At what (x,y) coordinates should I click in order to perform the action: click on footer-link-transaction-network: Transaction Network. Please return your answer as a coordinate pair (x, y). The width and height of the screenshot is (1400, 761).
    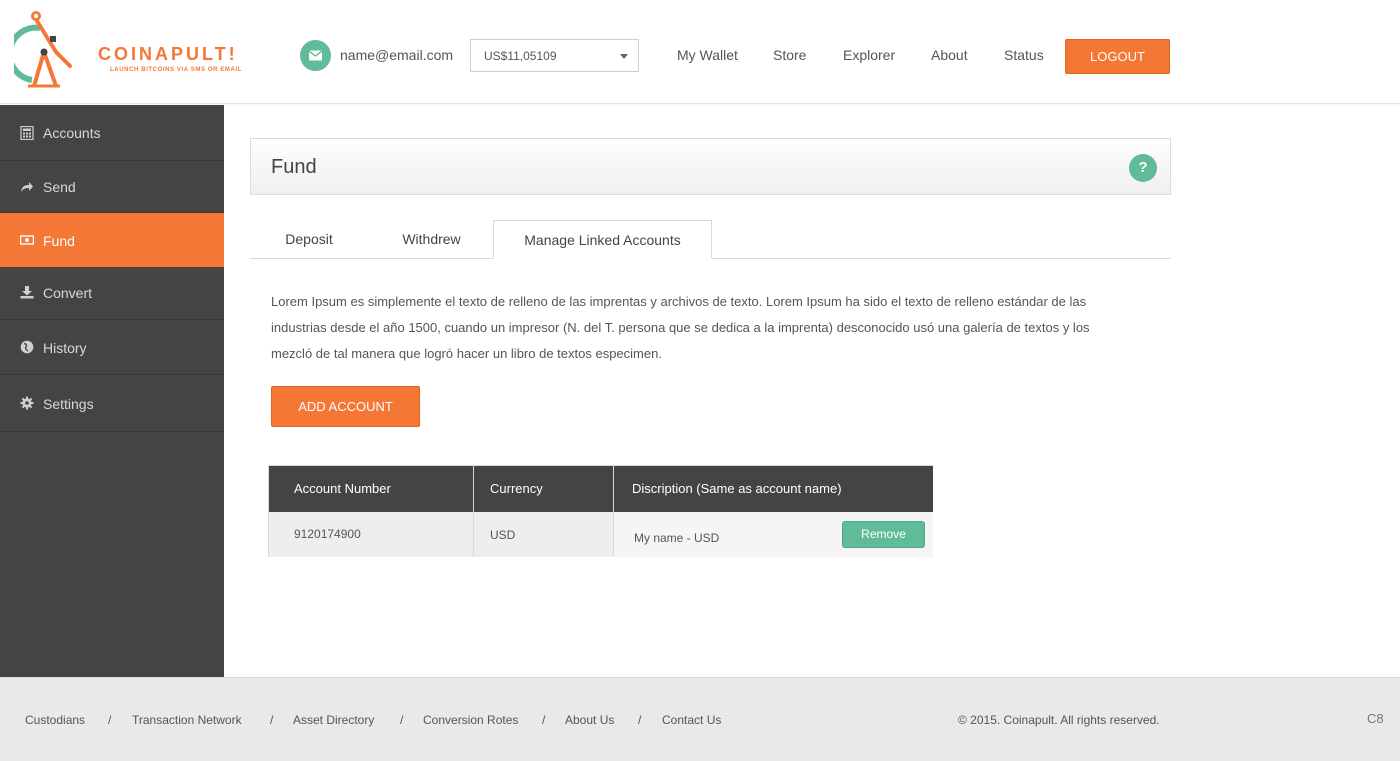
    Looking at the image, I should click on (187, 720).